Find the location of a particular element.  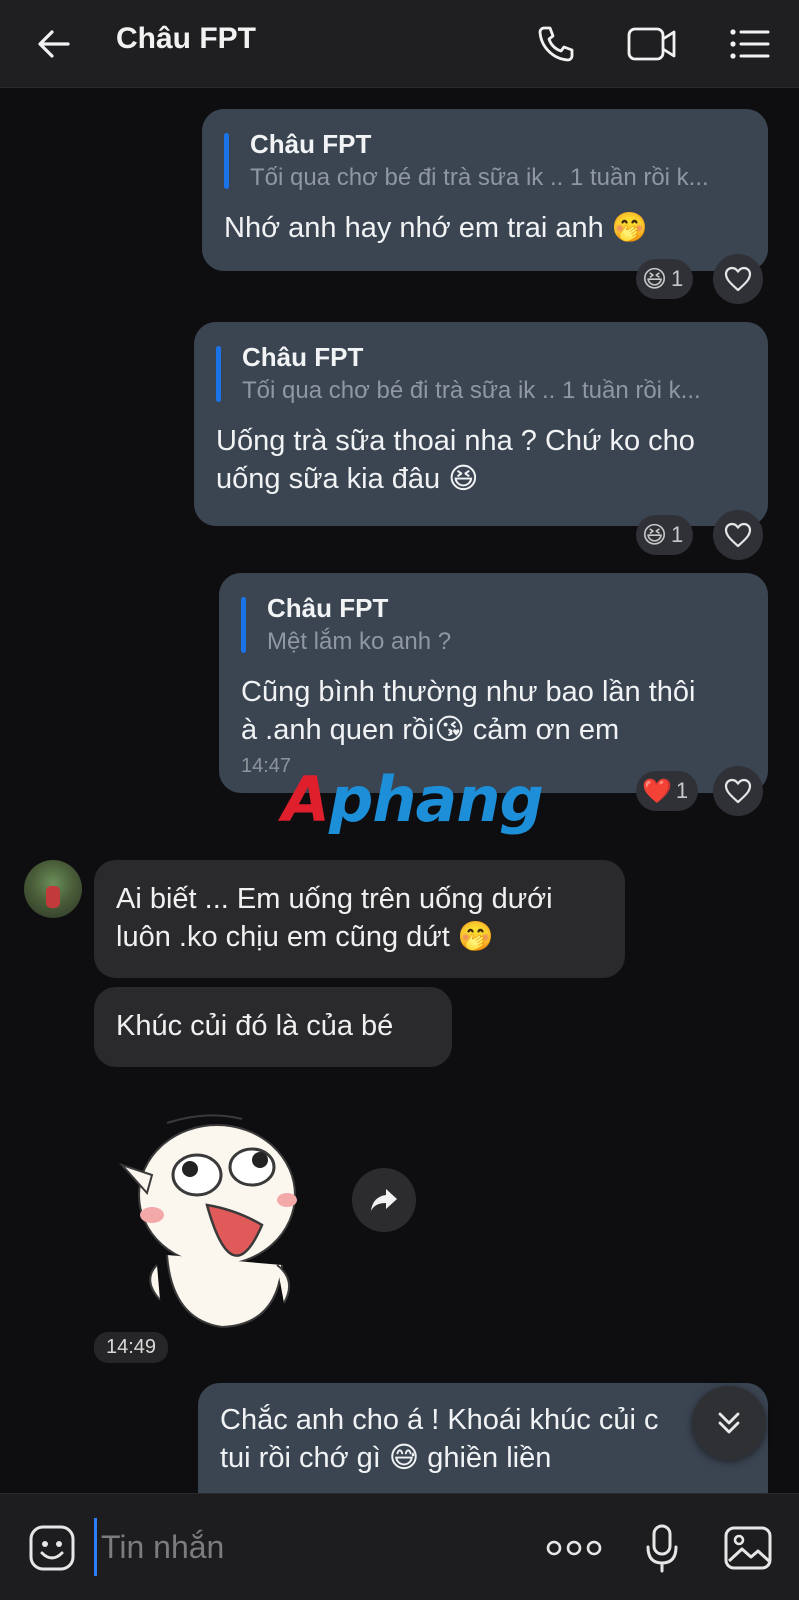

chat-menu-button is located at coordinates (750, 44).